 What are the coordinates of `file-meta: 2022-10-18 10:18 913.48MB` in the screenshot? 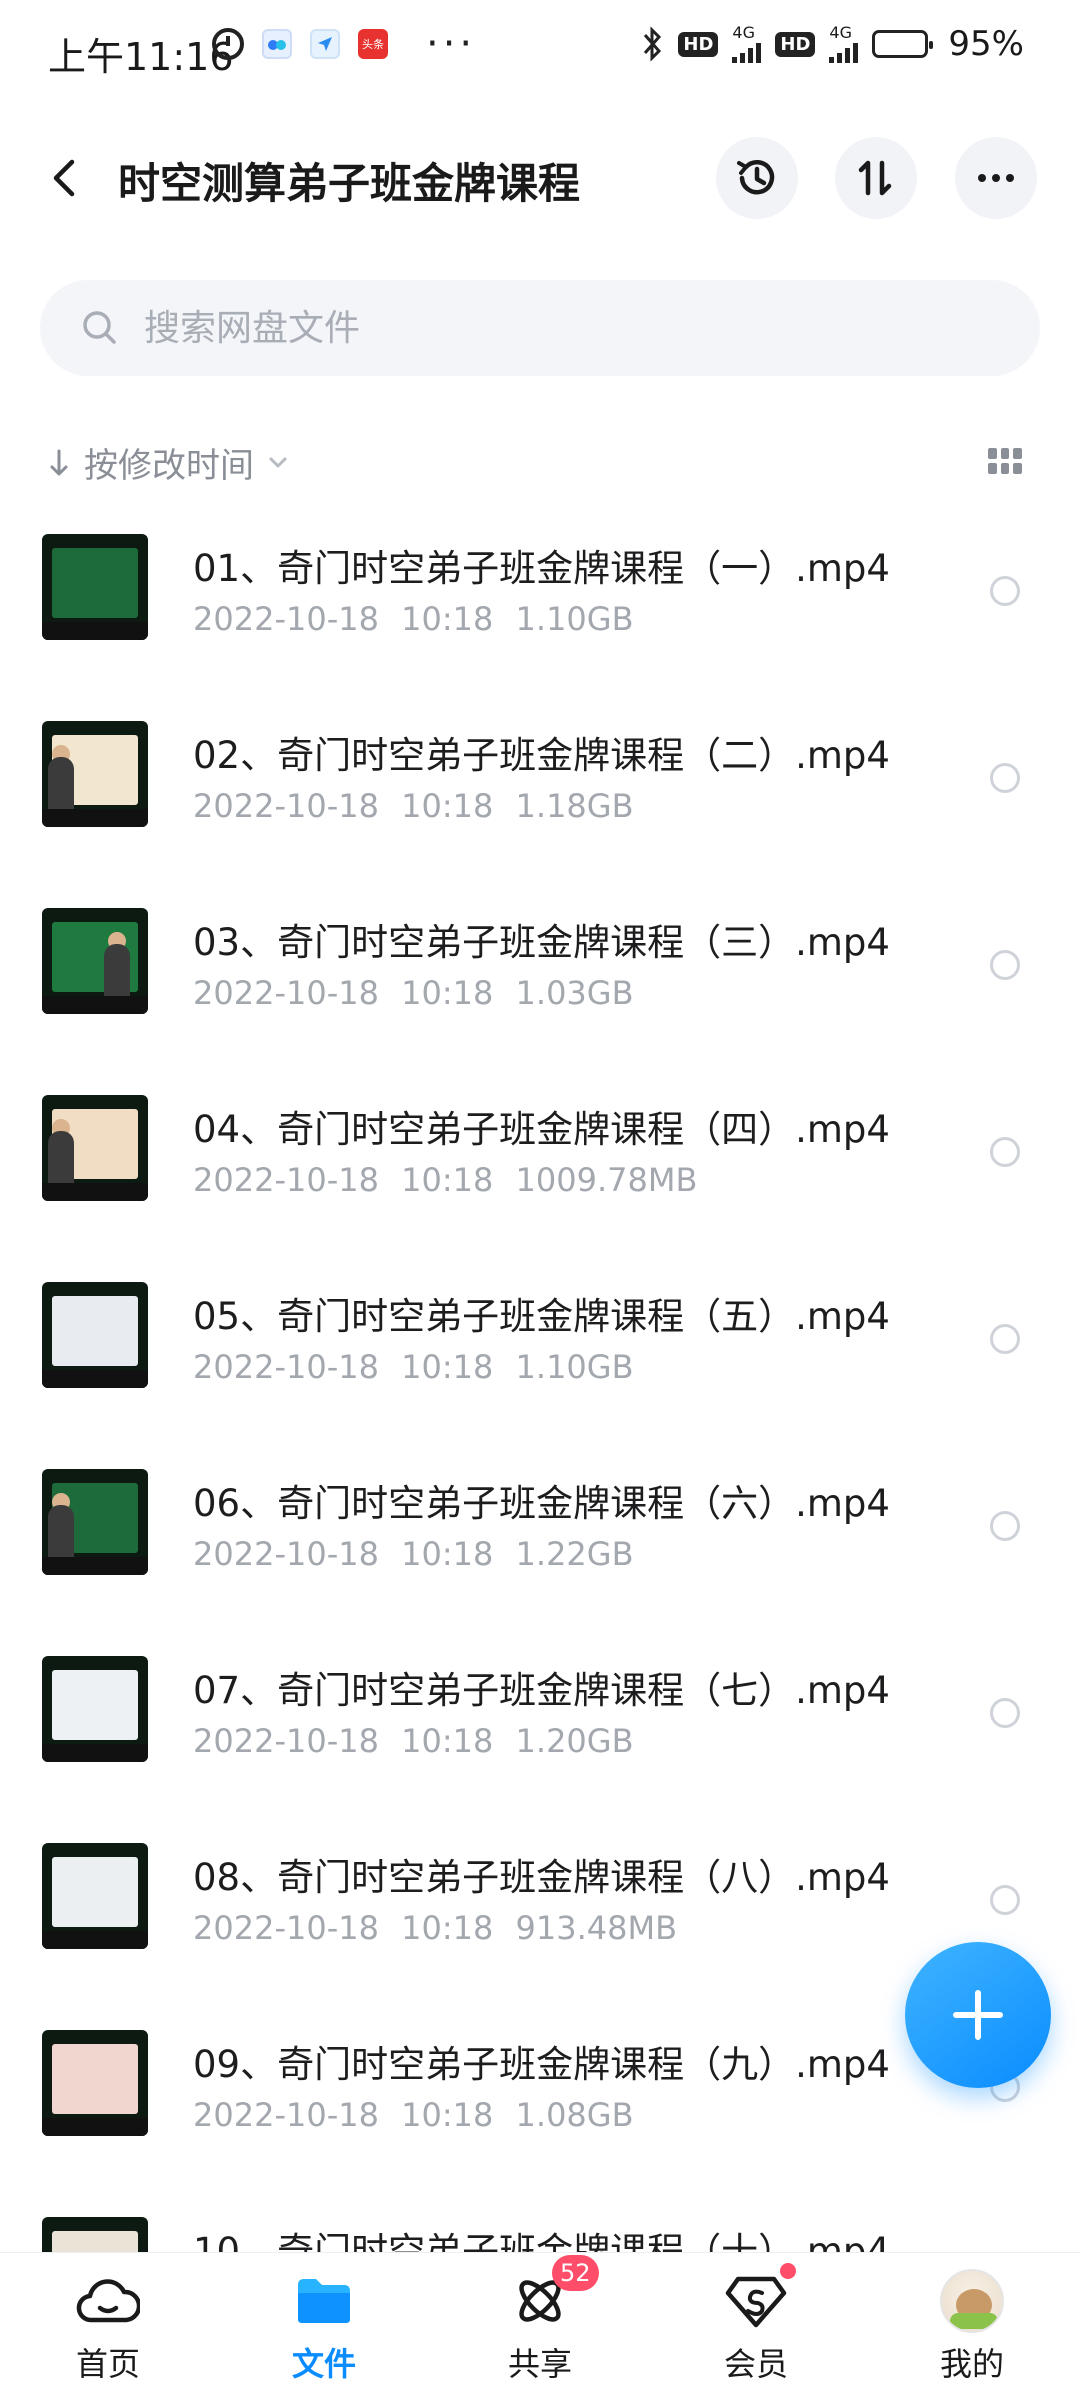 It's located at (435, 1928).